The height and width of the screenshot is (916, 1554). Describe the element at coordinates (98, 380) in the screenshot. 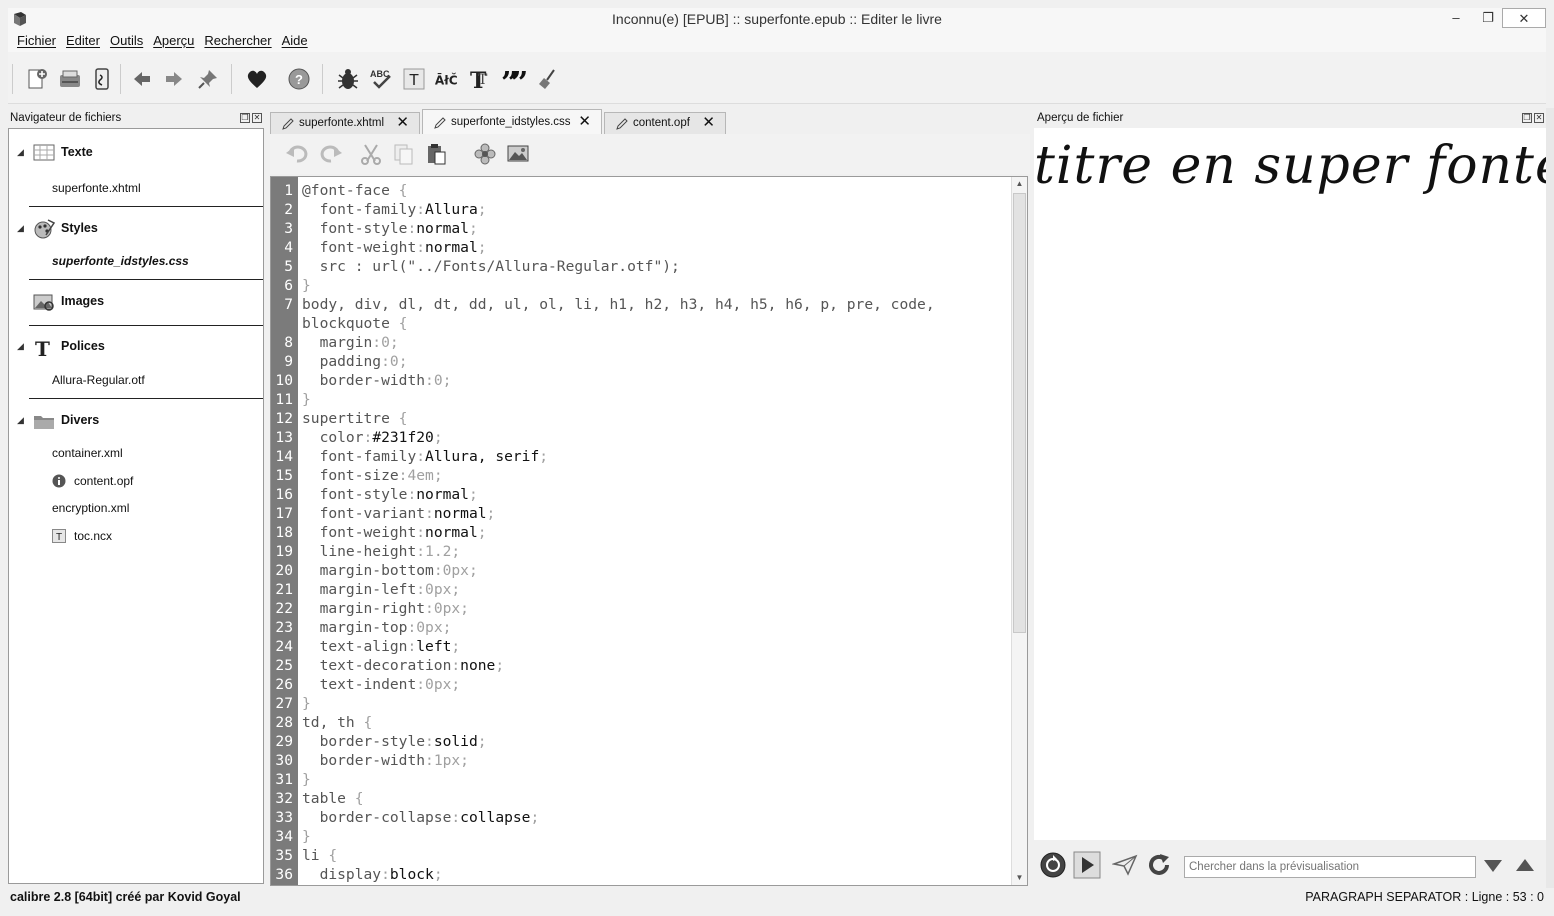

I see `file-allura-regular-otf: Allura-Regular.otf` at that location.